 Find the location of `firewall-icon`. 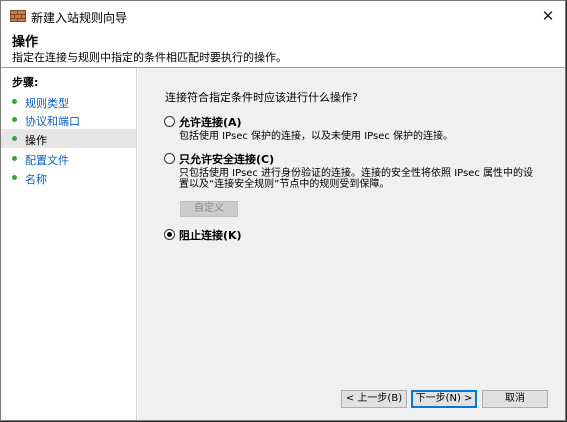

firewall-icon is located at coordinates (18, 16).